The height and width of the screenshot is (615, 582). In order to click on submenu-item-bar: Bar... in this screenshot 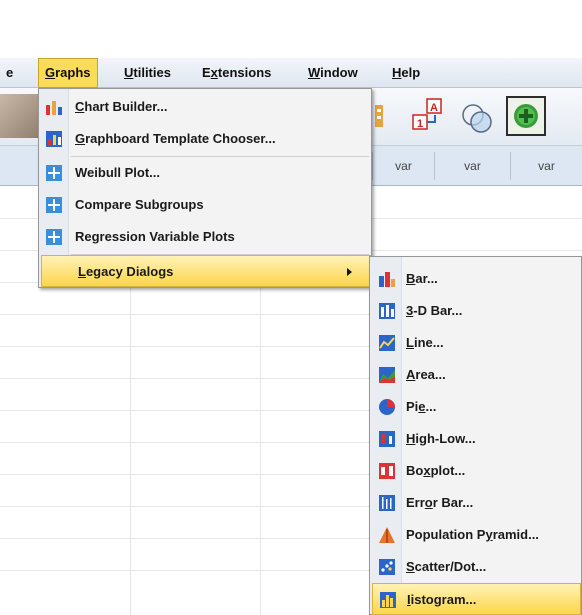, I will do `click(476, 279)`.